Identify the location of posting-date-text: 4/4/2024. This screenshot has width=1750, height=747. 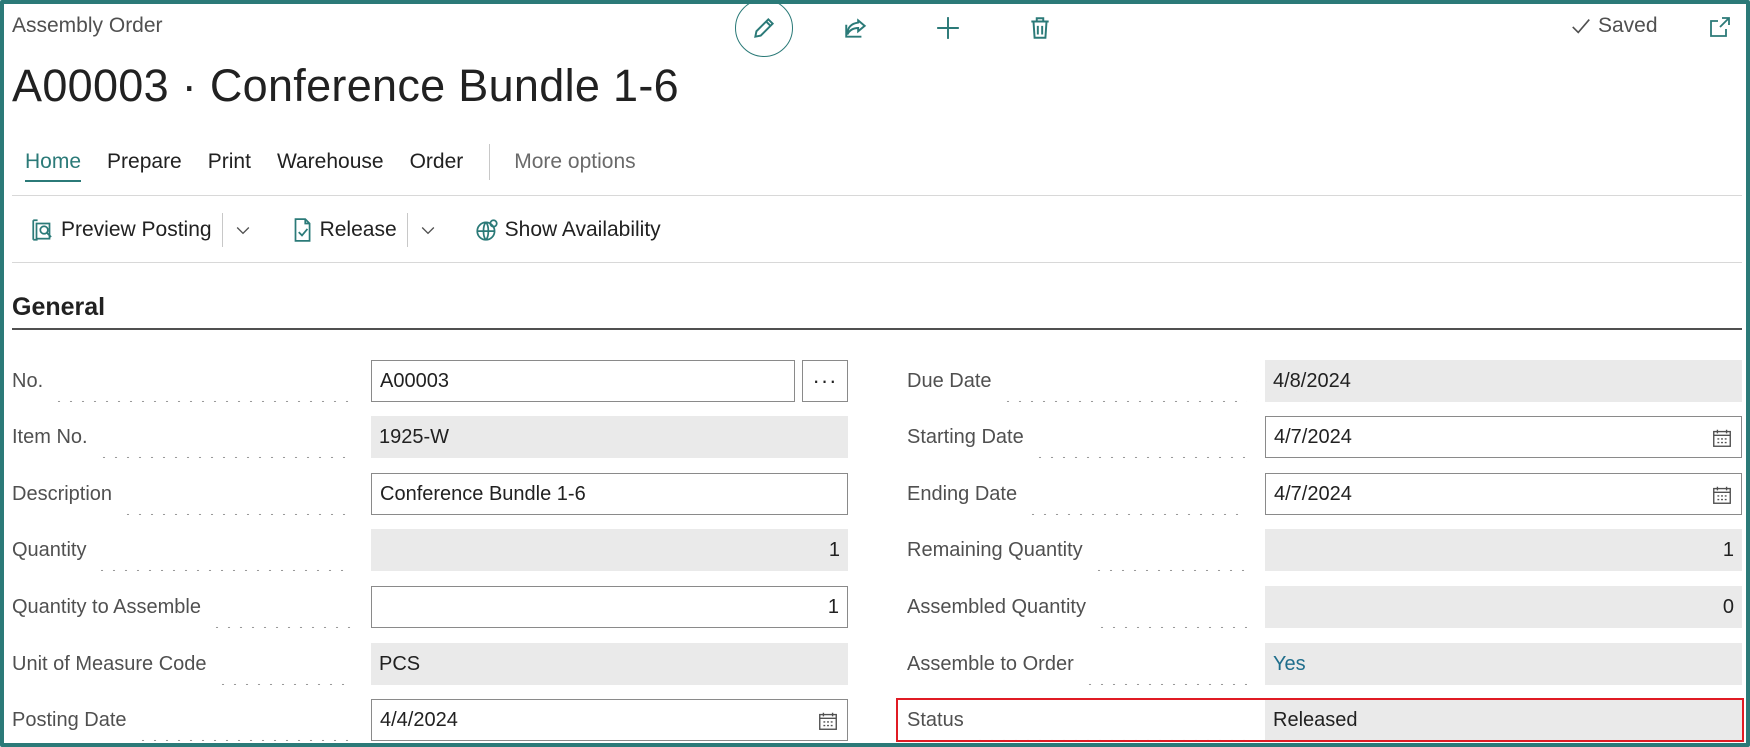
(419, 719).